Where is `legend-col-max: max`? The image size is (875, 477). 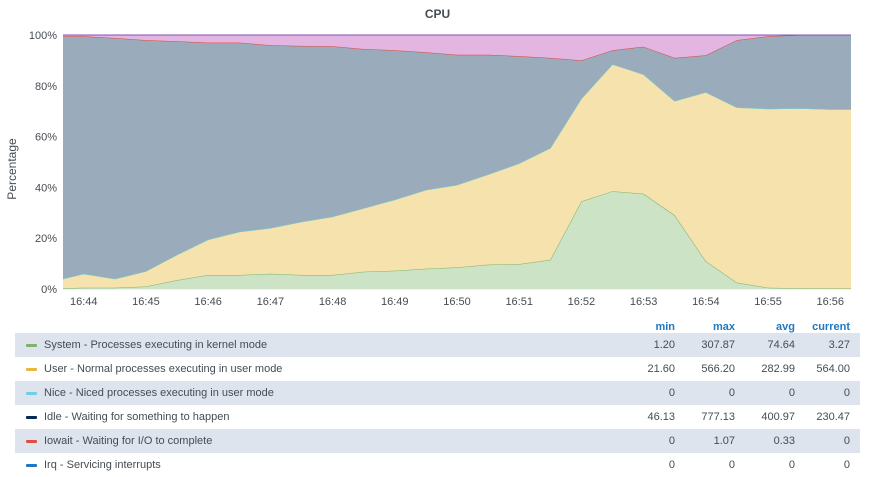
legend-col-max: max is located at coordinates (705, 327).